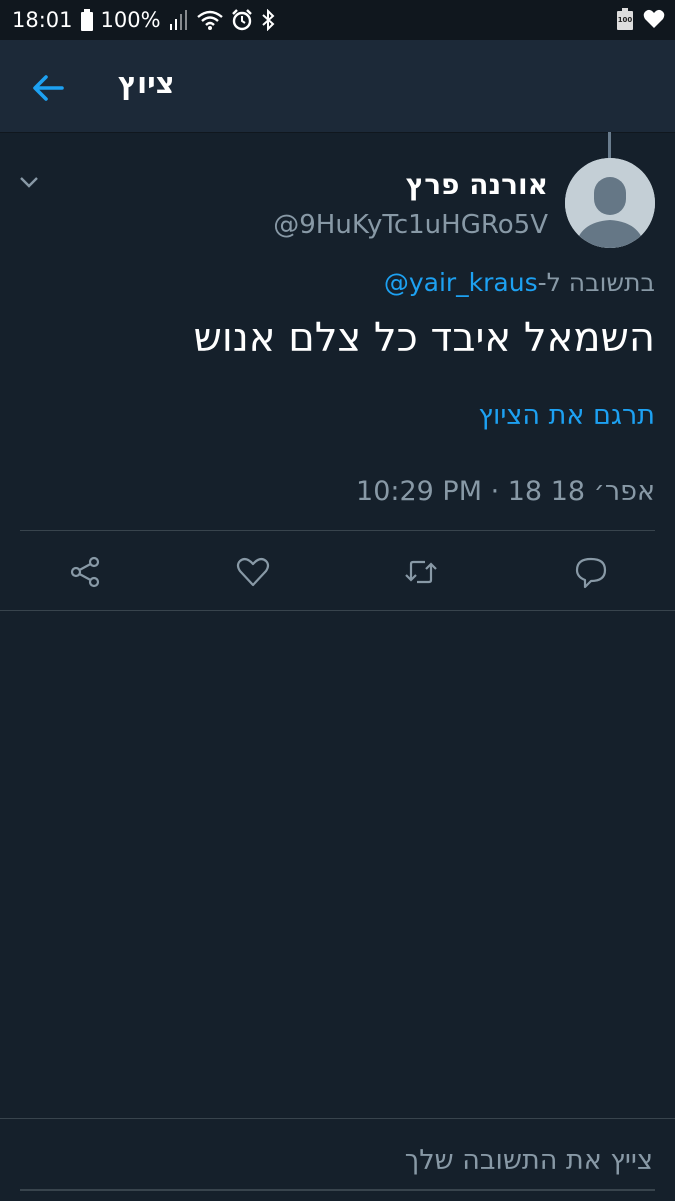 The width and height of the screenshot is (675, 1201). Describe the element at coordinates (268, 20) in the screenshot. I see `bluetooth-icon` at that location.